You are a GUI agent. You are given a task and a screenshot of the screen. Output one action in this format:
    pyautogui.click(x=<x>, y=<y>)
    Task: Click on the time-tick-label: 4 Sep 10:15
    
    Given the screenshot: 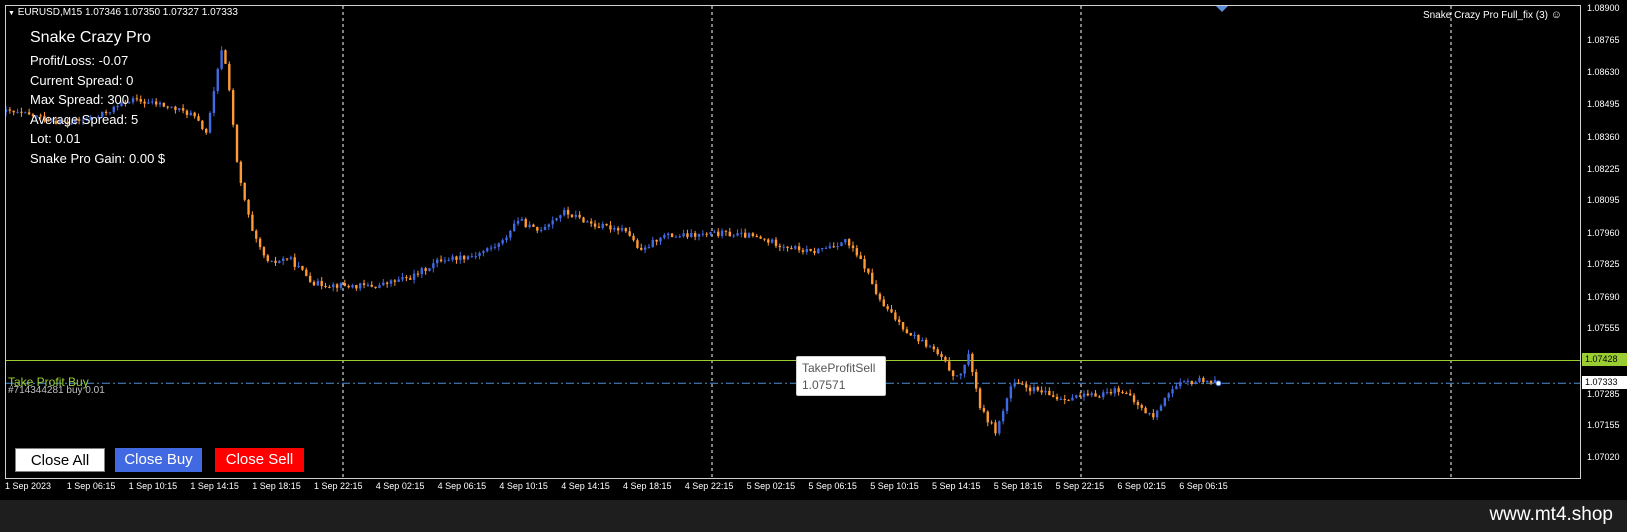 What is the action you would take?
    pyautogui.click(x=523, y=486)
    